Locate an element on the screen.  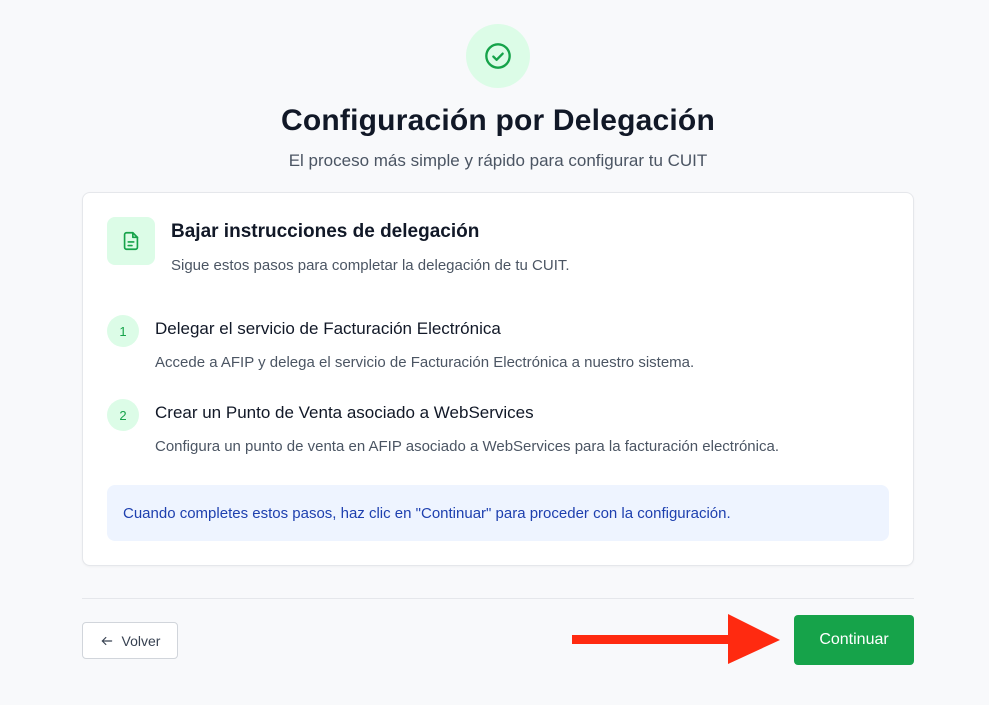
document-icon is located at coordinates (131, 241).